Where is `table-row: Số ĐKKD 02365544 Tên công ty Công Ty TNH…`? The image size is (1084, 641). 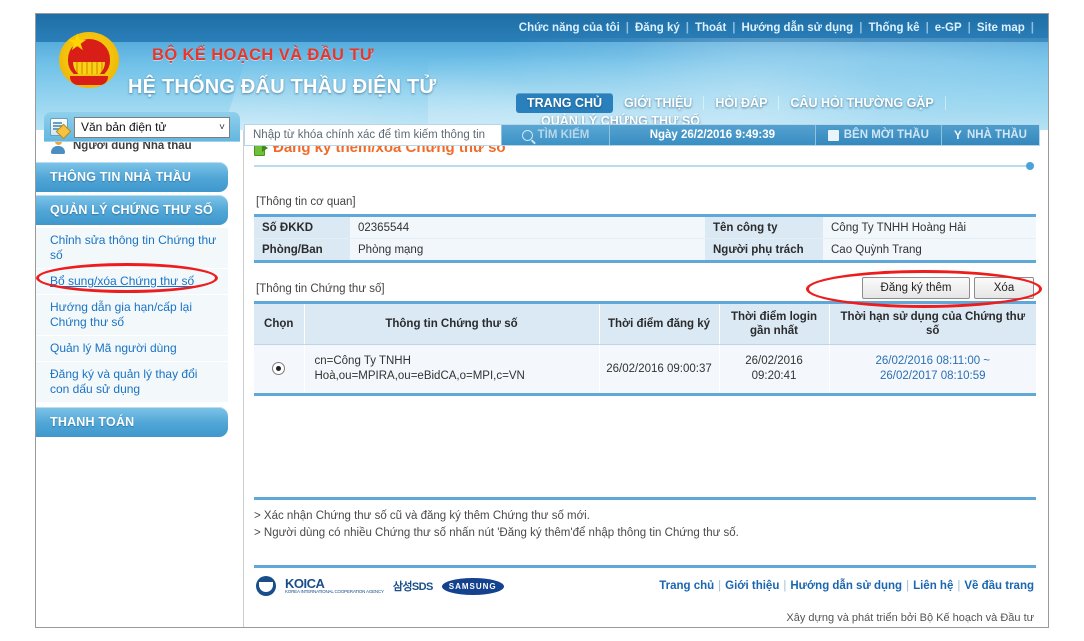
table-row: Số ĐKKD 02365544 Tên công ty Công Ty TNH… is located at coordinates (645, 227).